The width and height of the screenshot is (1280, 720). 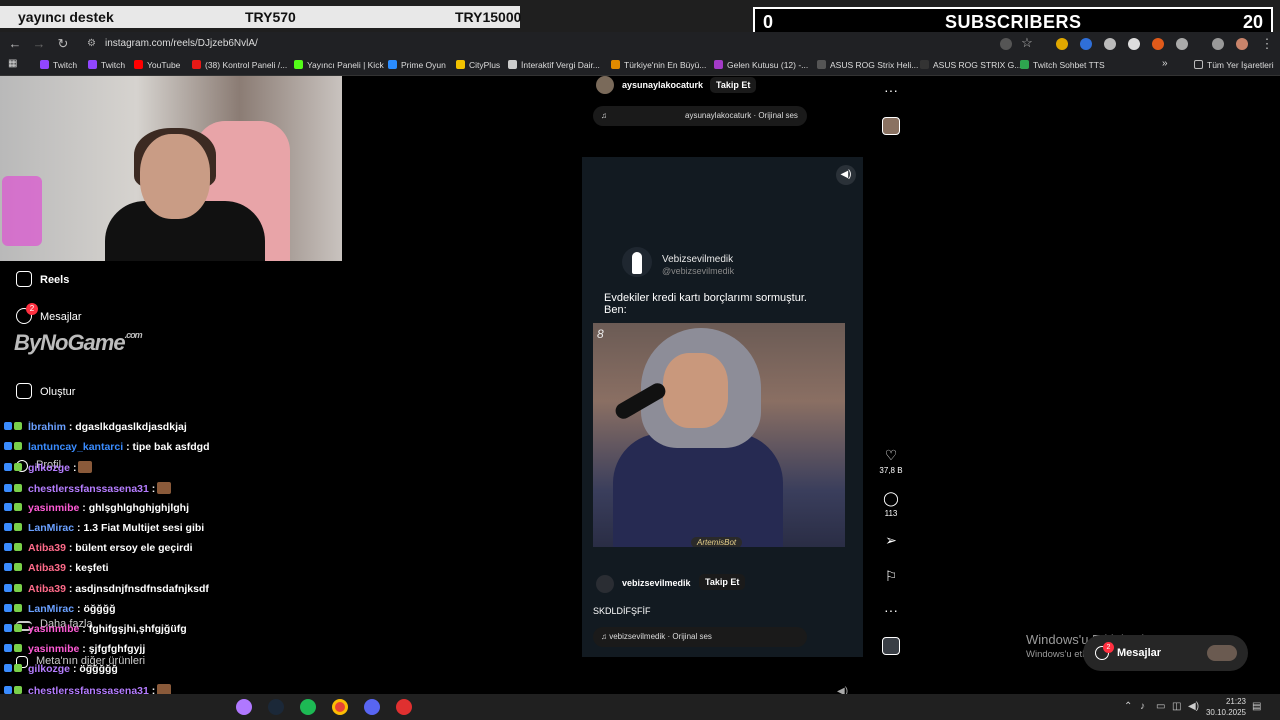 What do you see at coordinates (107, 447) in the screenshot?
I see `chat-message: lantuncay_kantarci : tipe bak asfdgd` at bounding box center [107, 447].